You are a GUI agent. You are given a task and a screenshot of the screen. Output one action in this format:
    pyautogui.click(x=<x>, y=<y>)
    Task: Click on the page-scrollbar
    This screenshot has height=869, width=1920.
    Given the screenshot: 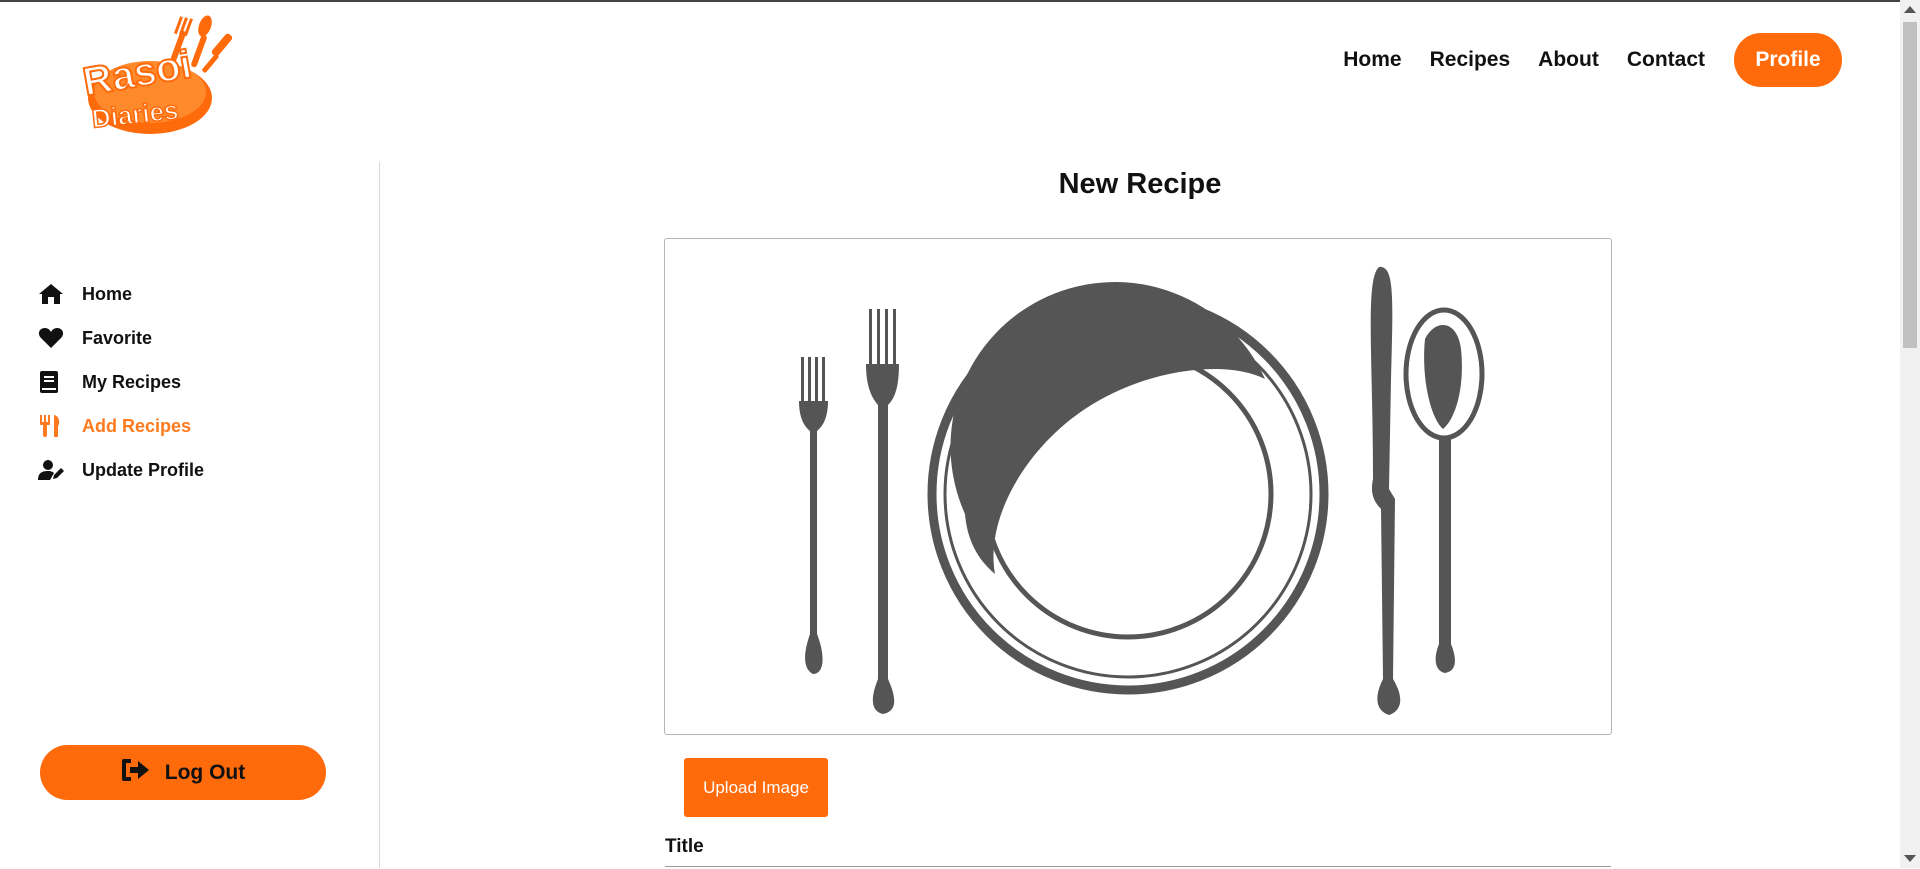 What is the action you would take?
    pyautogui.click(x=1910, y=434)
    